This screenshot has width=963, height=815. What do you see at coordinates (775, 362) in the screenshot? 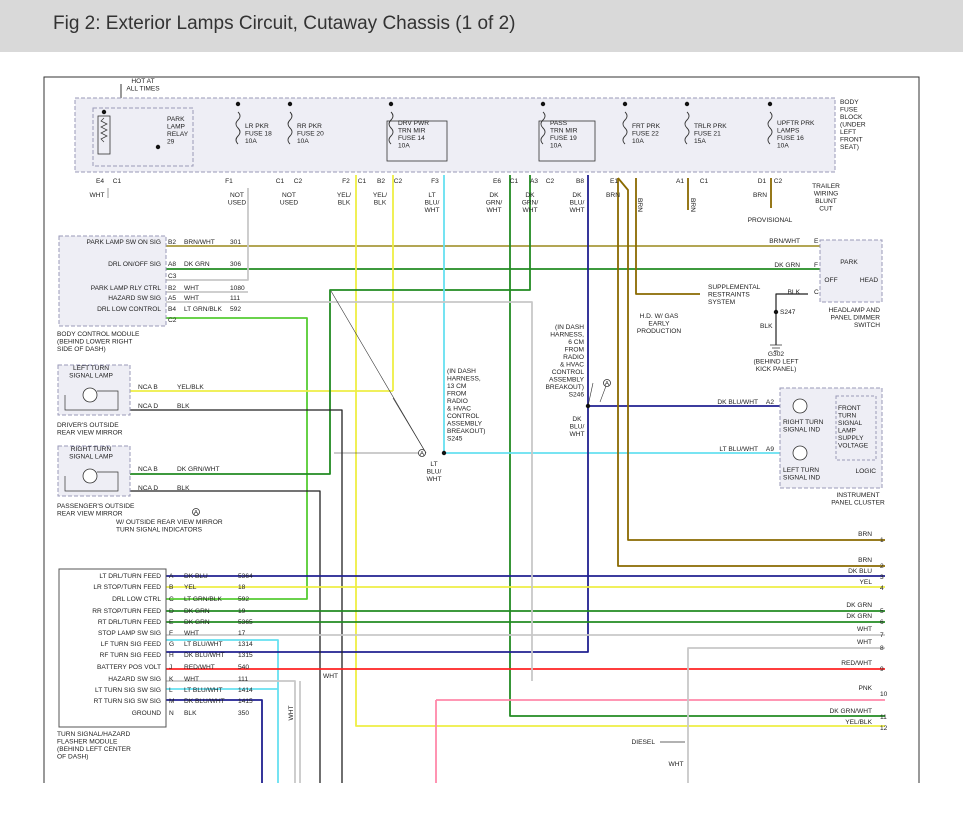
I see `g302-label: (BEHIND LEFT` at bounding box center [775, 362].